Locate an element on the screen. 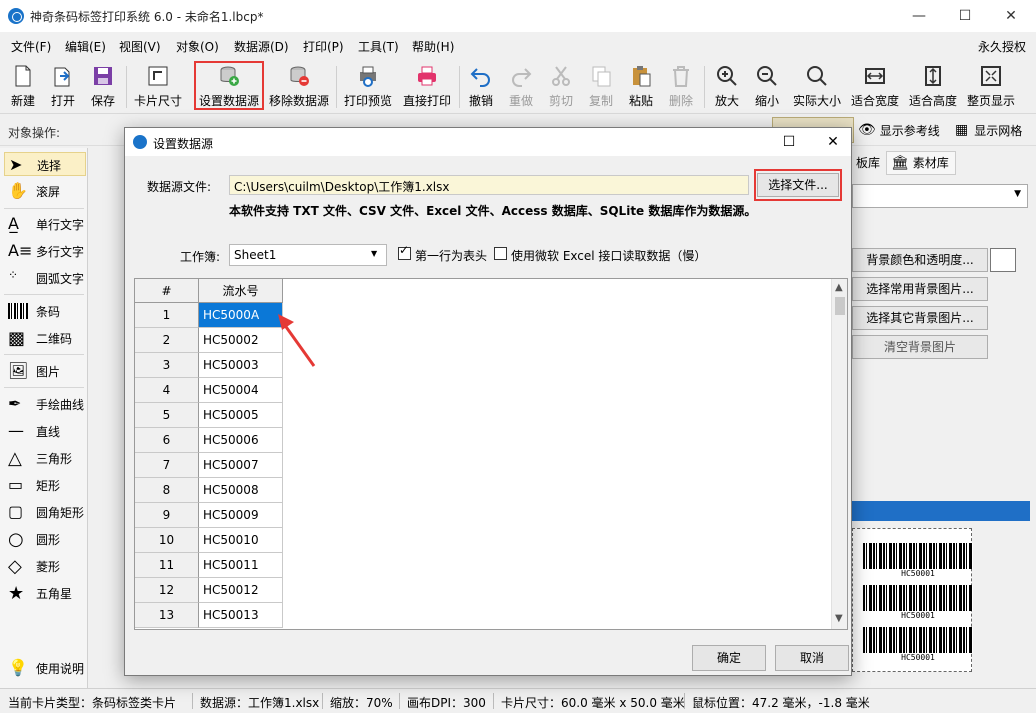  fit-width-button: 适合宽度 is located at coordinates (875, 87).